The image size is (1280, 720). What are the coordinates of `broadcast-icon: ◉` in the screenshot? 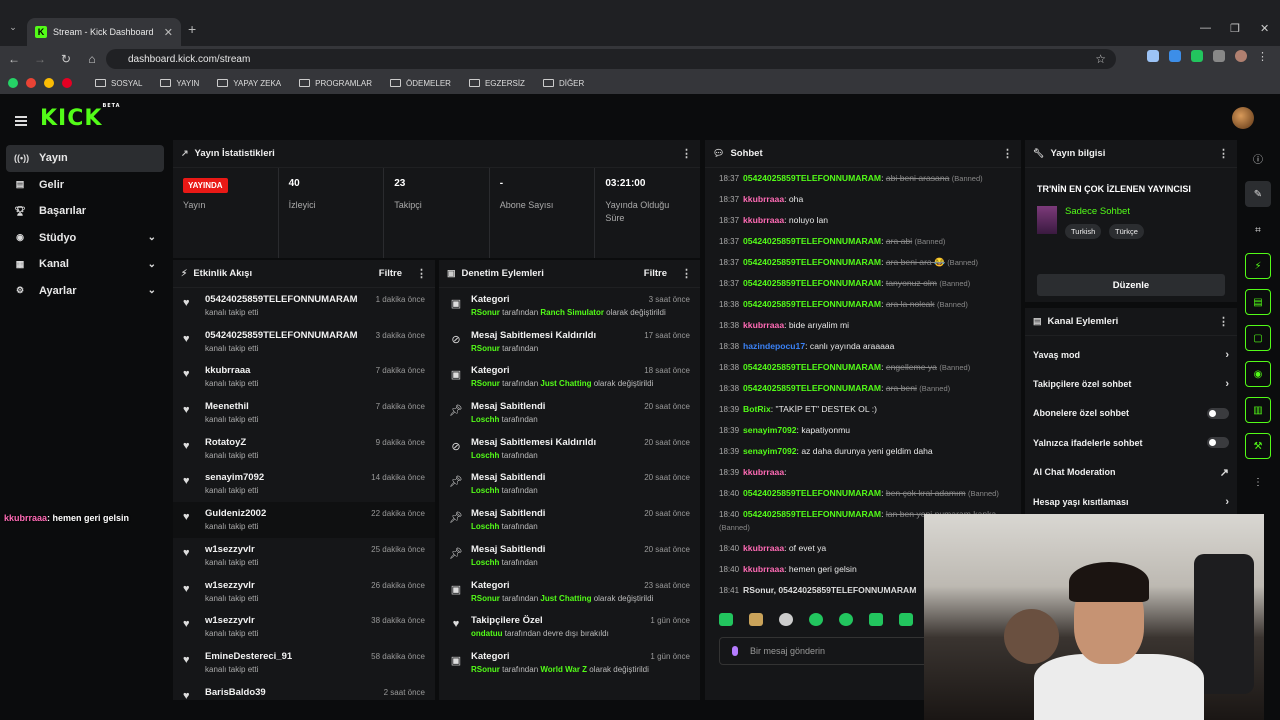 It's located at (1258, 374).